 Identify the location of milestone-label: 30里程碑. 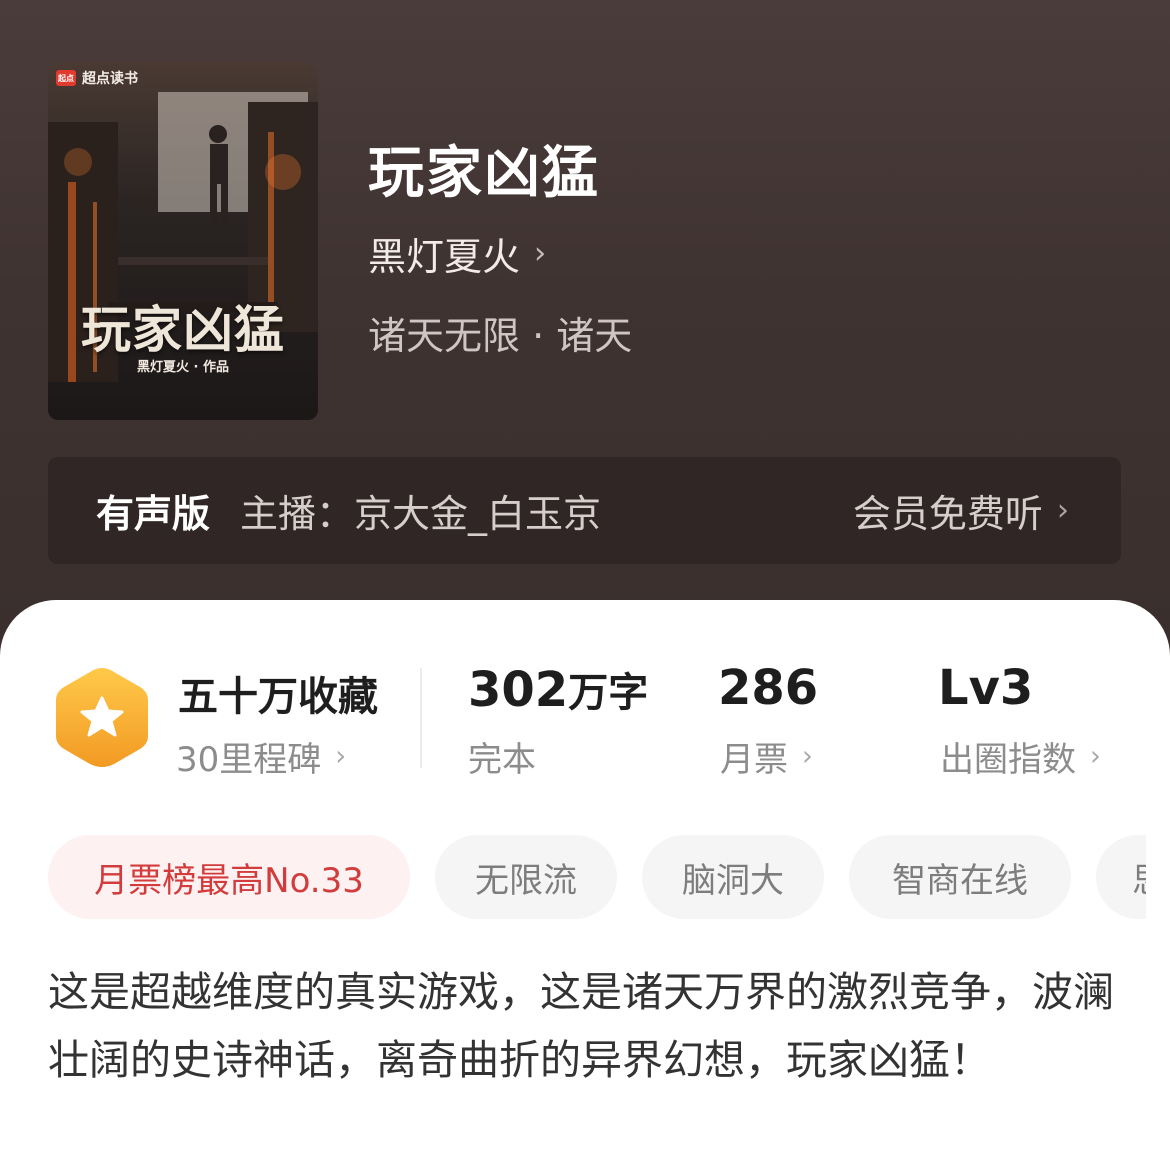
(249, 760).